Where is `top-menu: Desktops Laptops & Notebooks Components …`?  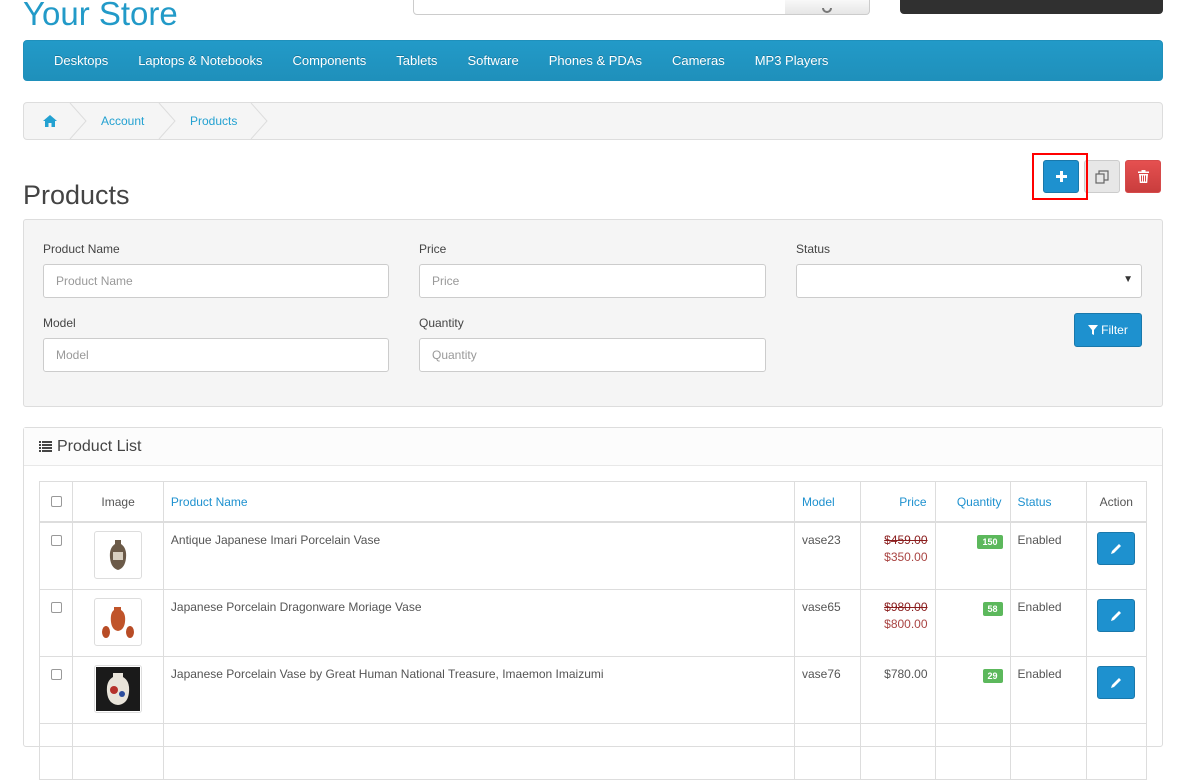 top-menu: Desktops Laptops & Notebooks Components … is located at coordinates (593, 60).